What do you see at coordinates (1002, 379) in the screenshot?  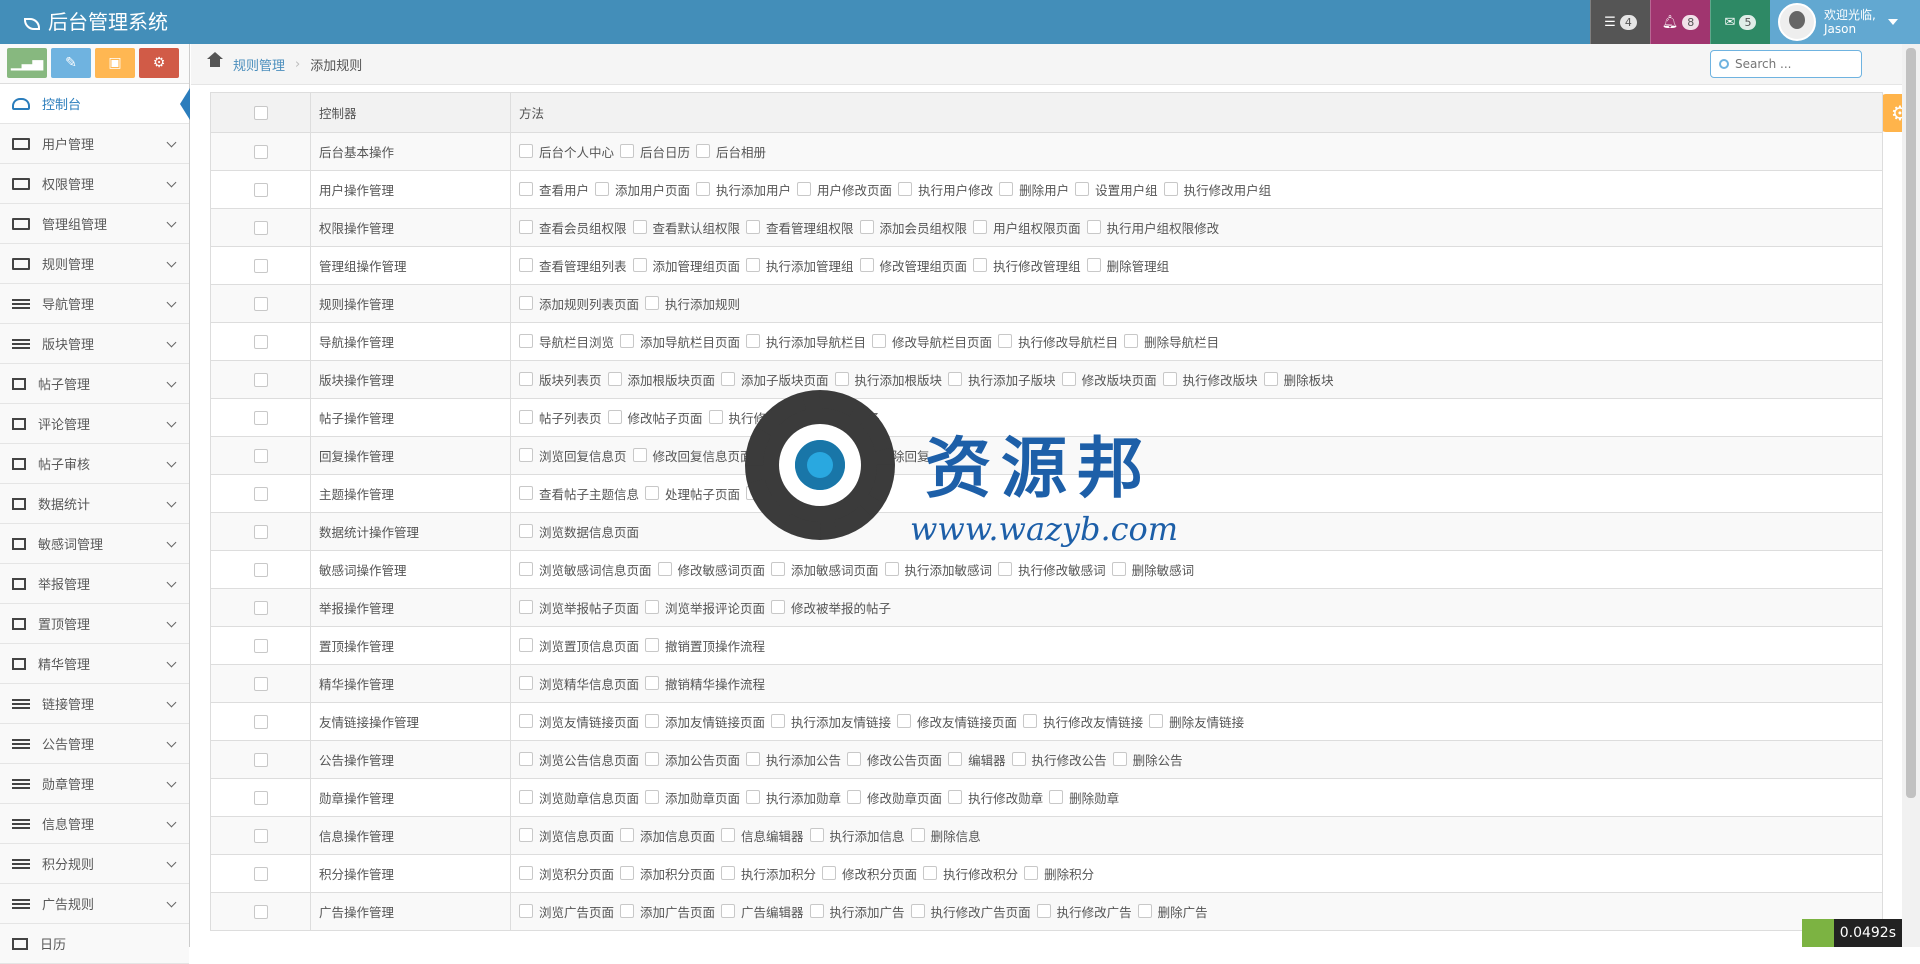 I see `method-option: 执行添加子版块` at bounding box center [1002, 379].